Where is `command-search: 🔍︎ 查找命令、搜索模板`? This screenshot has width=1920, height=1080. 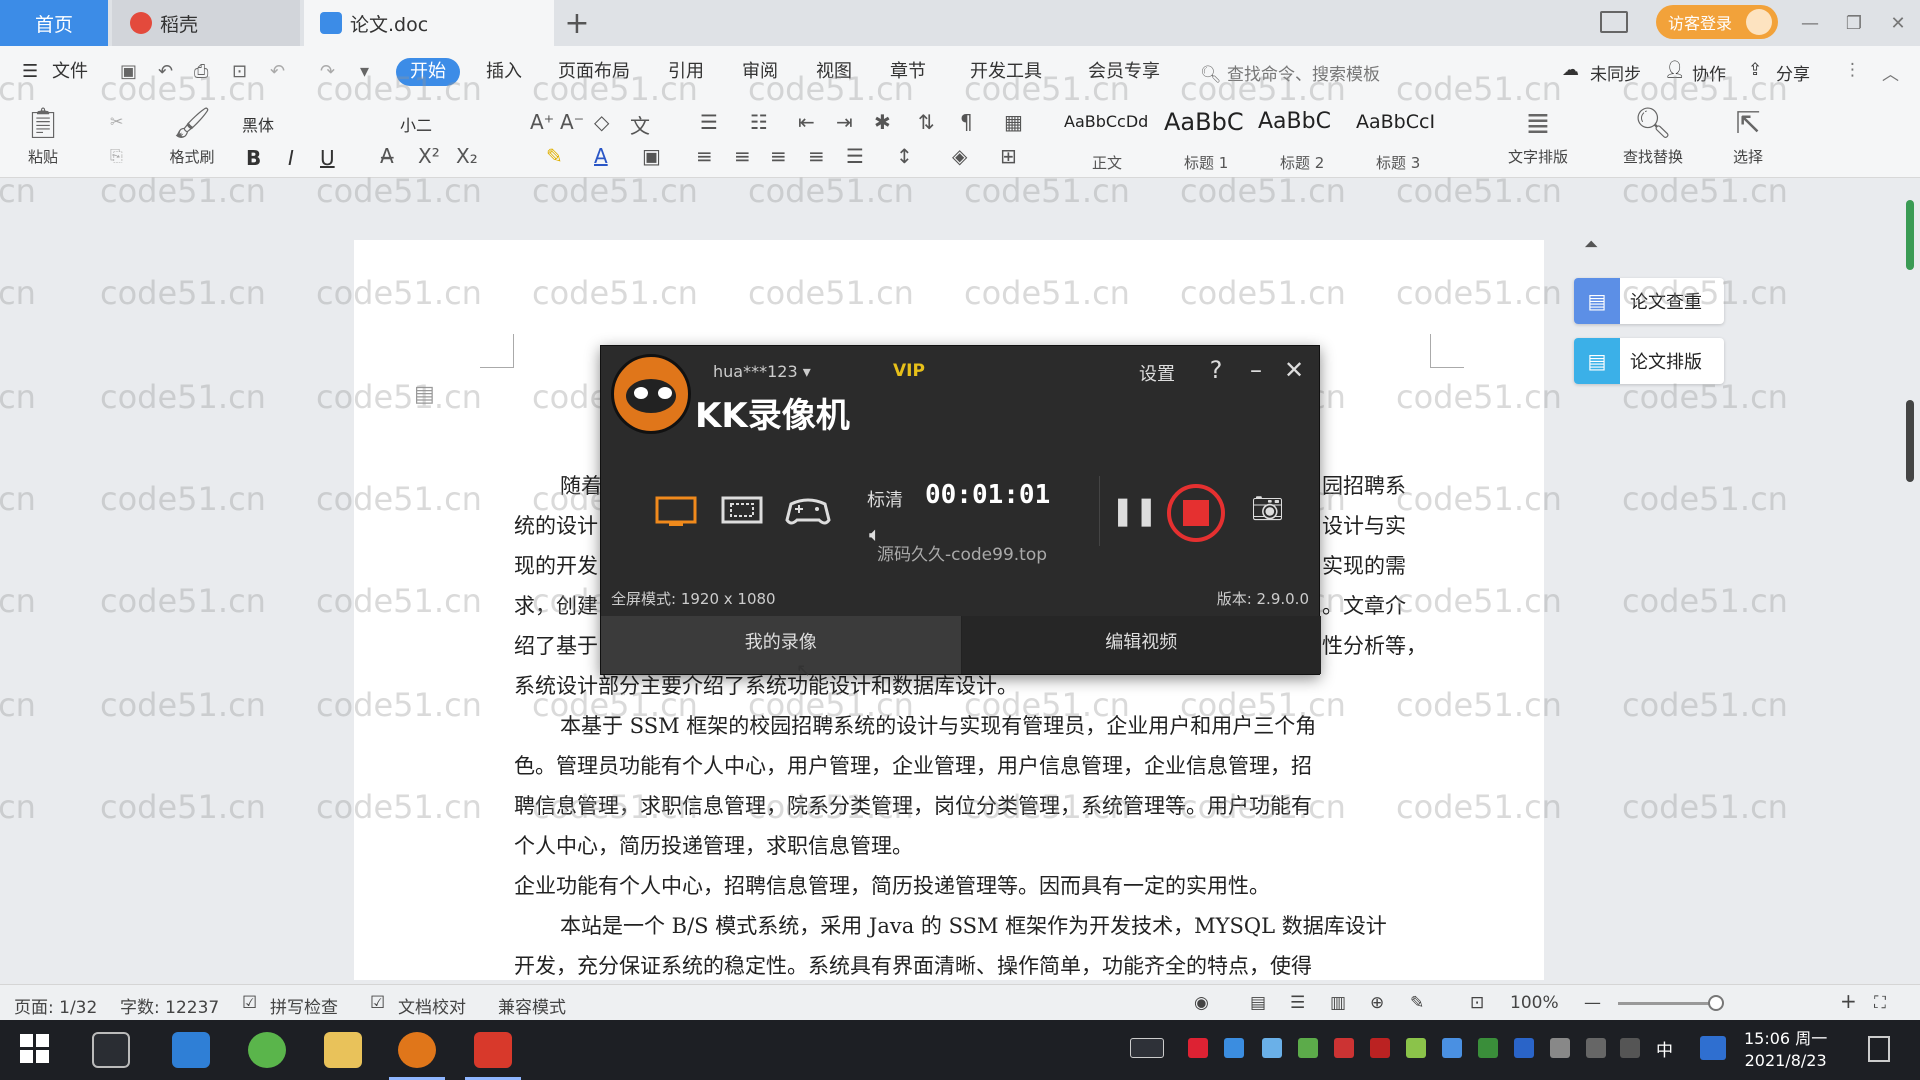 command-search: 🔍︎ 查找命令、搜索模板 is located at coordinates (1290, 72).